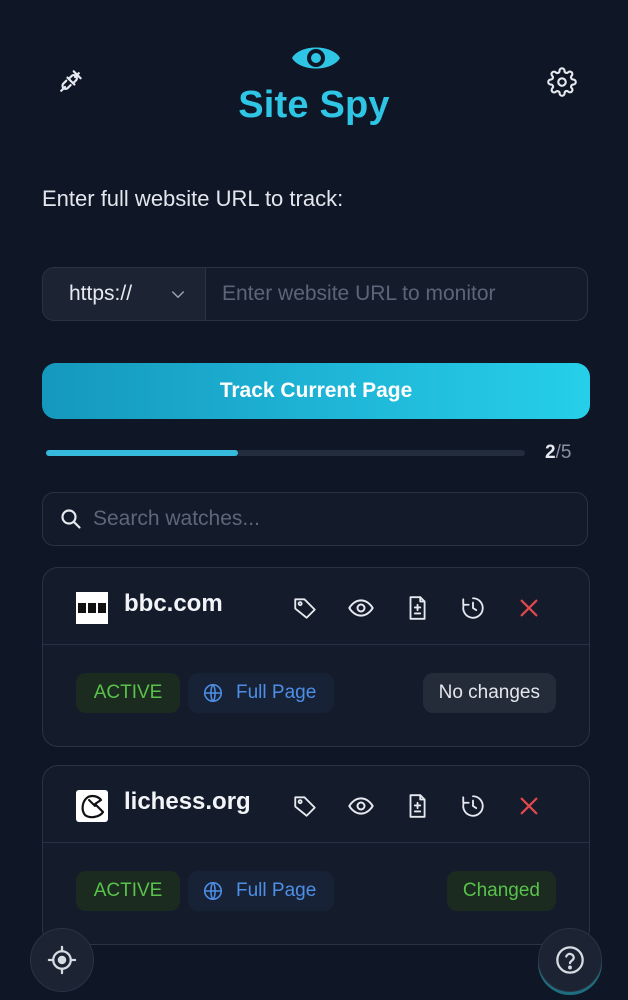 Image resolution: width=628 pixels, height=1000 pixels. What do you see at coordinates (178, 294) in the screenshot?
I see `chevron-down-icon` at bounding box center [178, 294].